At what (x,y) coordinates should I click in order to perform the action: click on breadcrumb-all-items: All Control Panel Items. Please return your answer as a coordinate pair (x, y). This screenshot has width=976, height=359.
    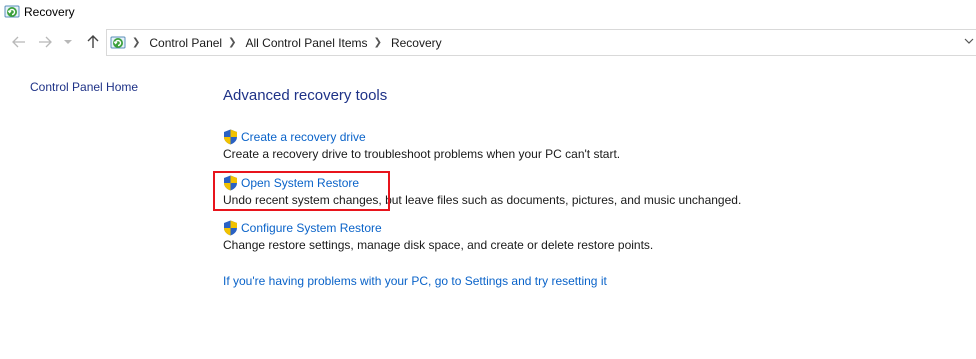
    Looking at the image, I should click on (307, 43).